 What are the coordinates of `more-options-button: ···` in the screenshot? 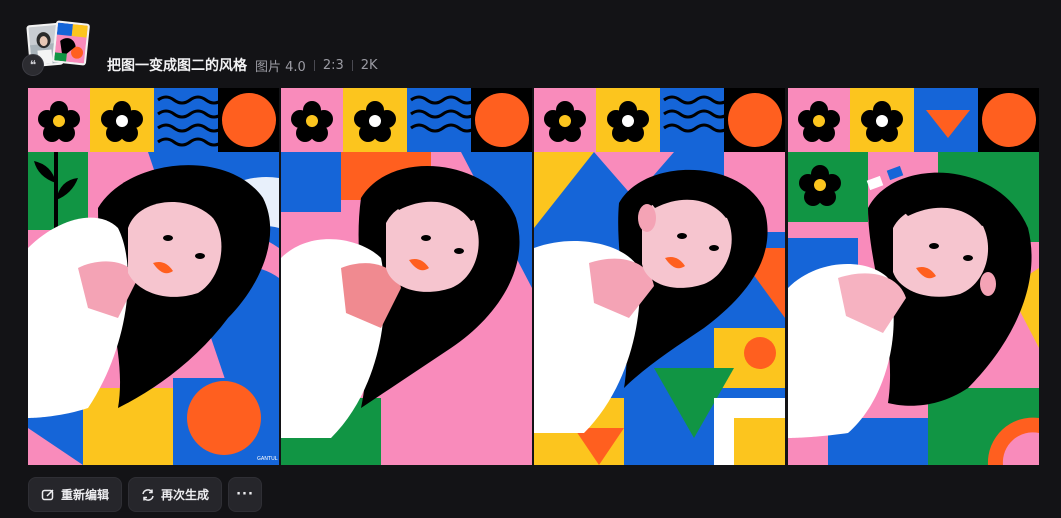 It's located at (245, 494).